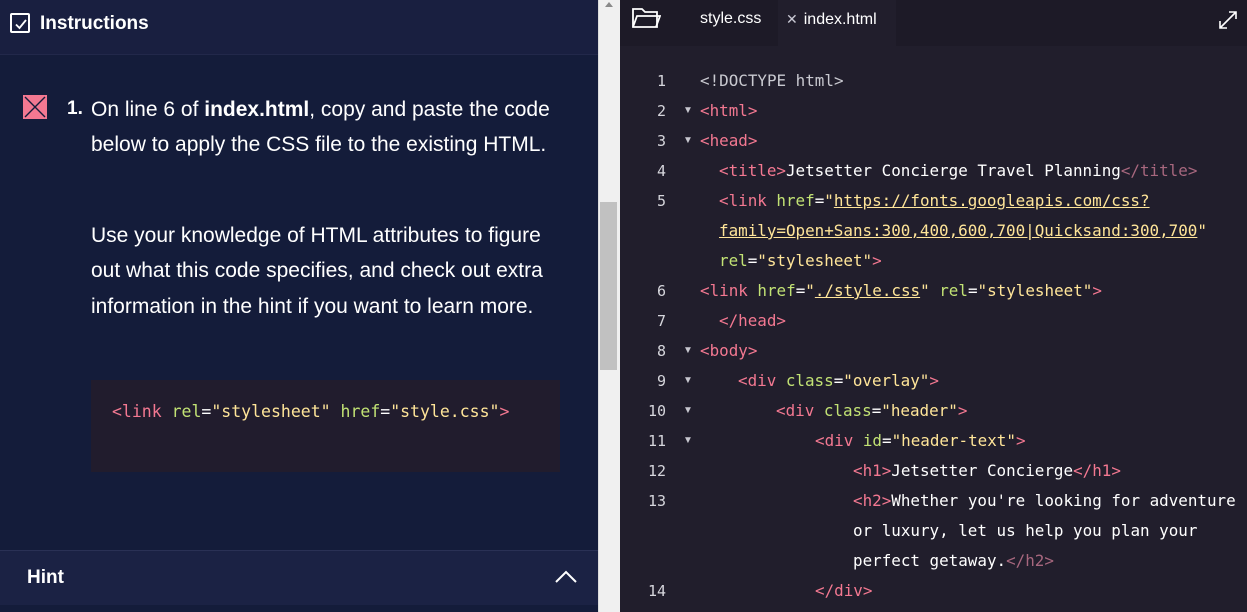 The height and width of the screenshot is (612, 1247). I want to click on snippet-tag: <link, so click(142, 411).